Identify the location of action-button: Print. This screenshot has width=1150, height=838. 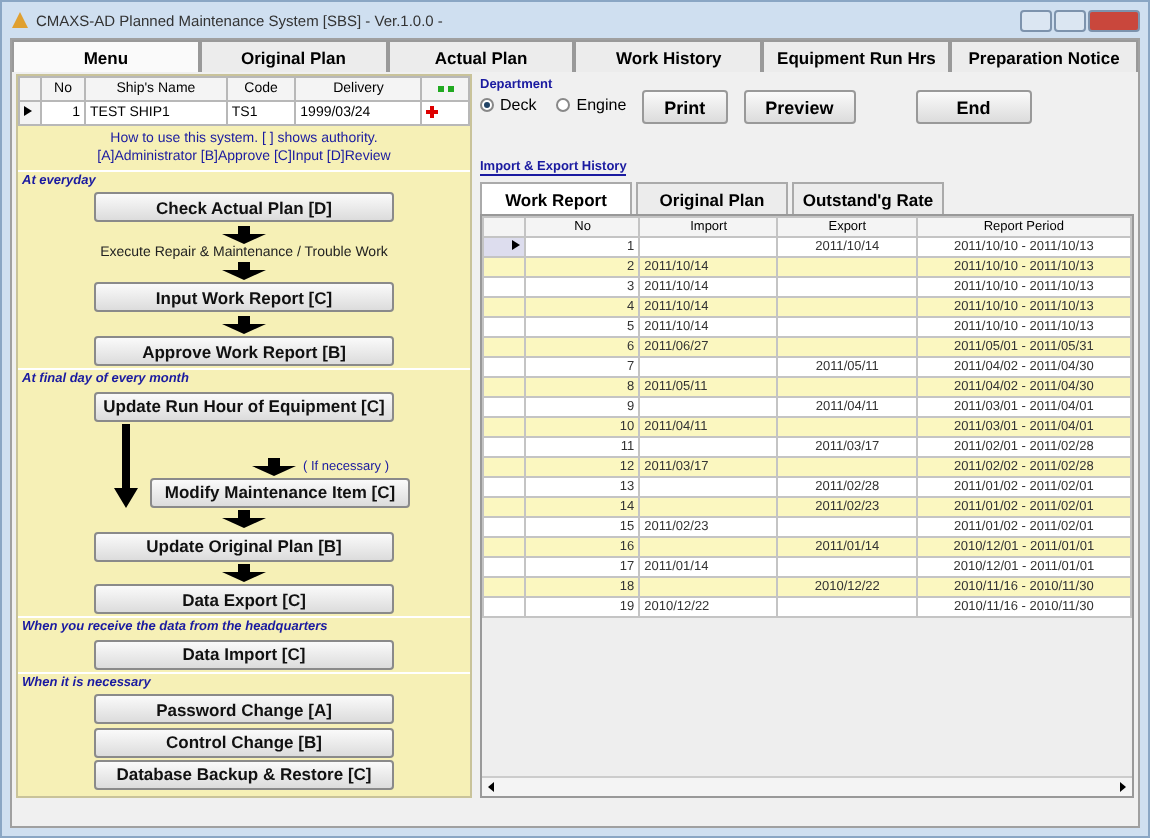
(685, 107).